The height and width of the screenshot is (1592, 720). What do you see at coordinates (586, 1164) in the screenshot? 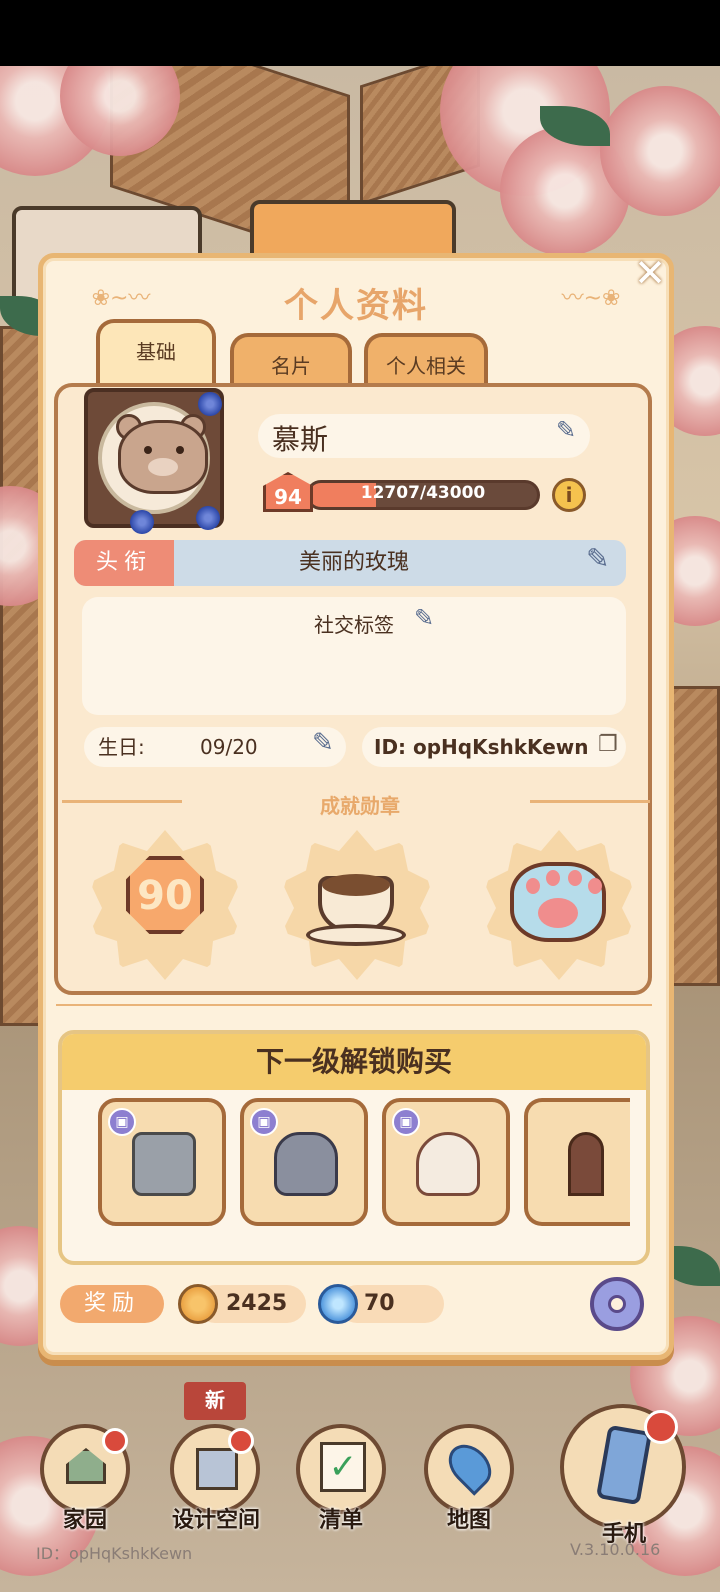
I see `shelf-icon` at bounding box center [586, 1164].